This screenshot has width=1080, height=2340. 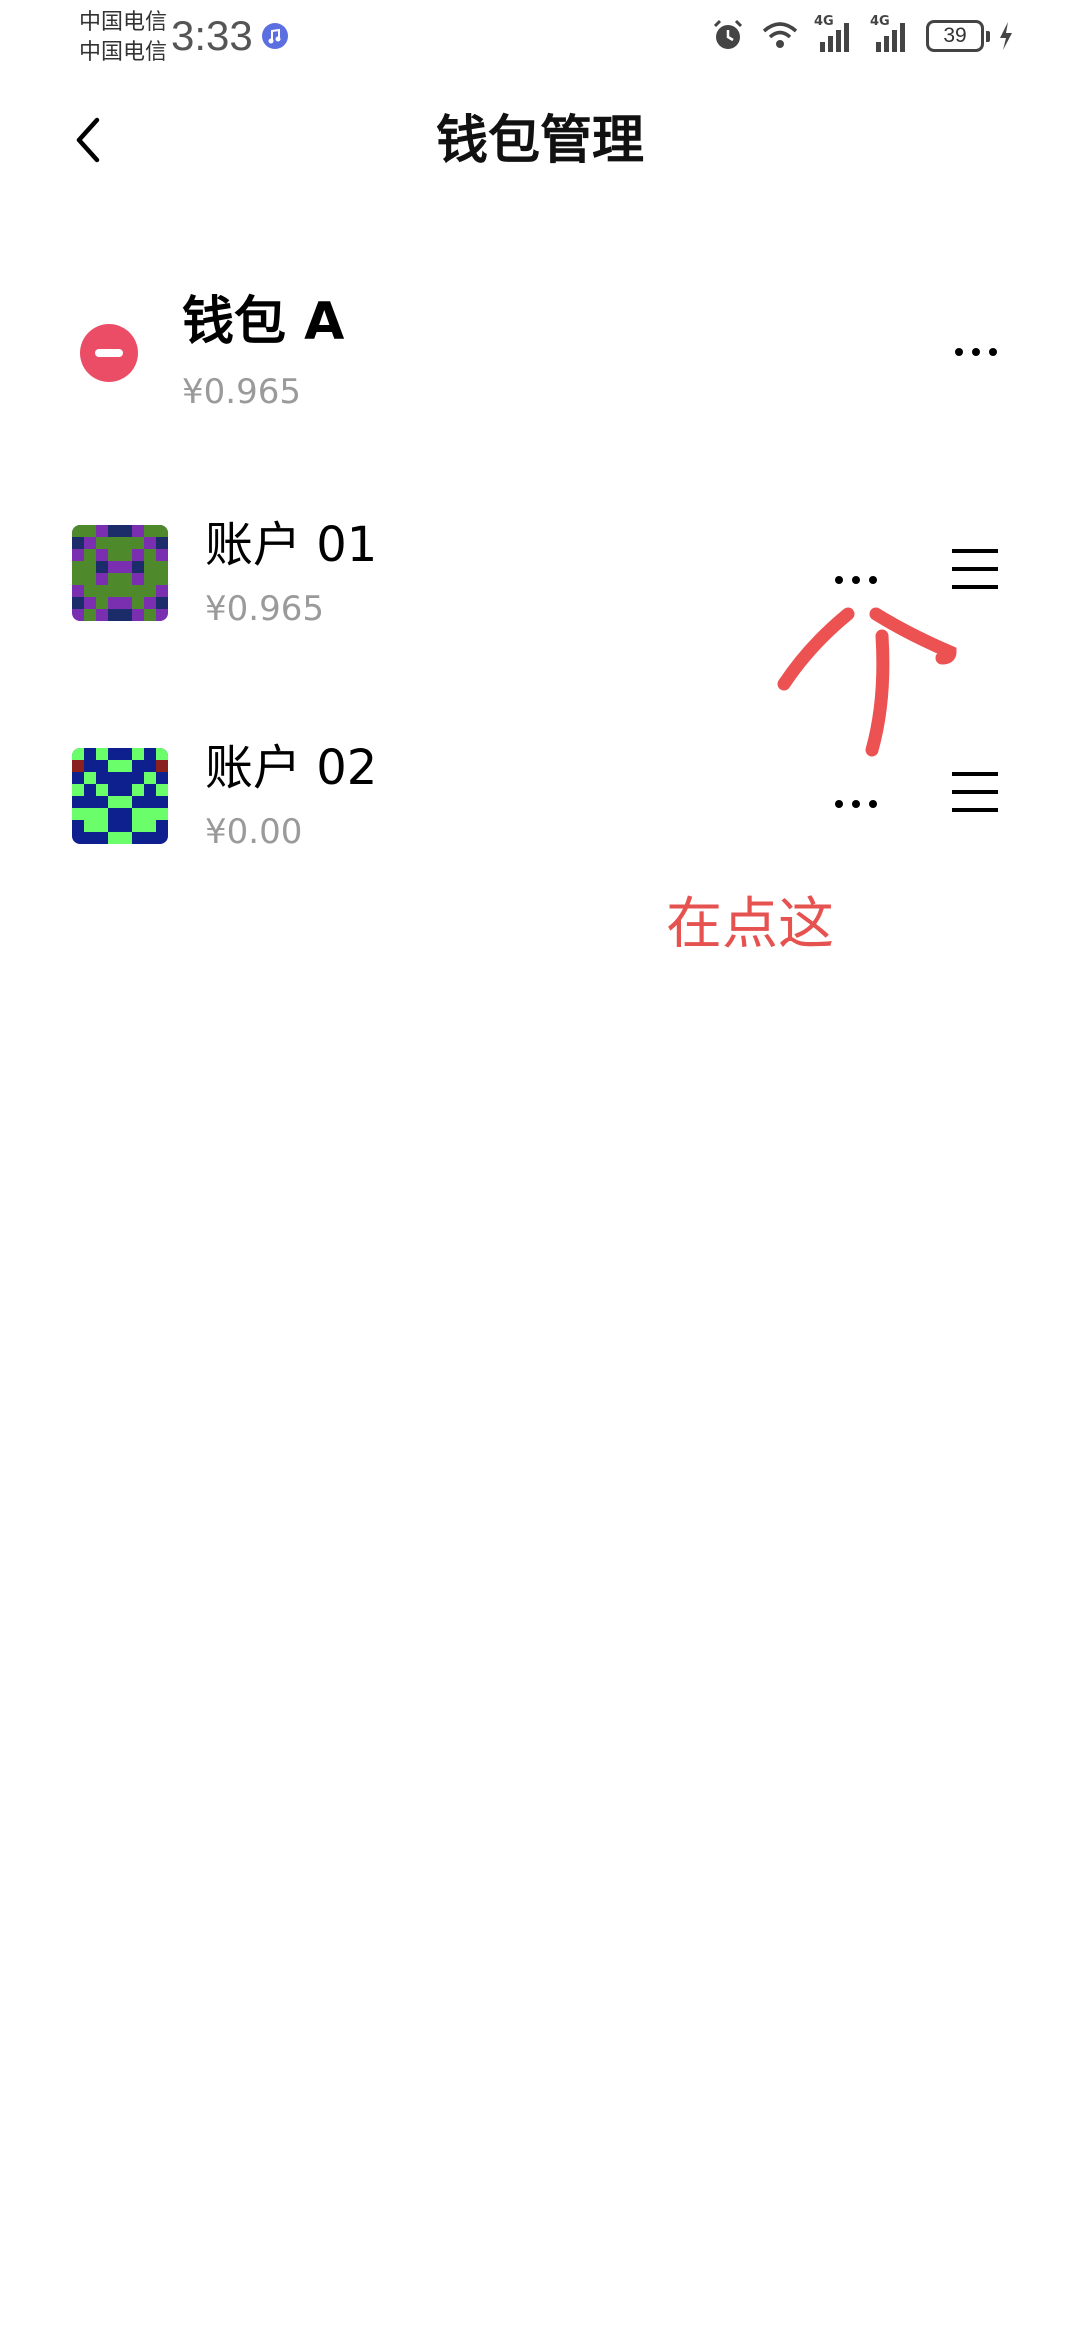 What do you see at coordinates (123, 22) in the screenshot?
I see `carrier-1: 中国电信` at bounding box center [123, 22].